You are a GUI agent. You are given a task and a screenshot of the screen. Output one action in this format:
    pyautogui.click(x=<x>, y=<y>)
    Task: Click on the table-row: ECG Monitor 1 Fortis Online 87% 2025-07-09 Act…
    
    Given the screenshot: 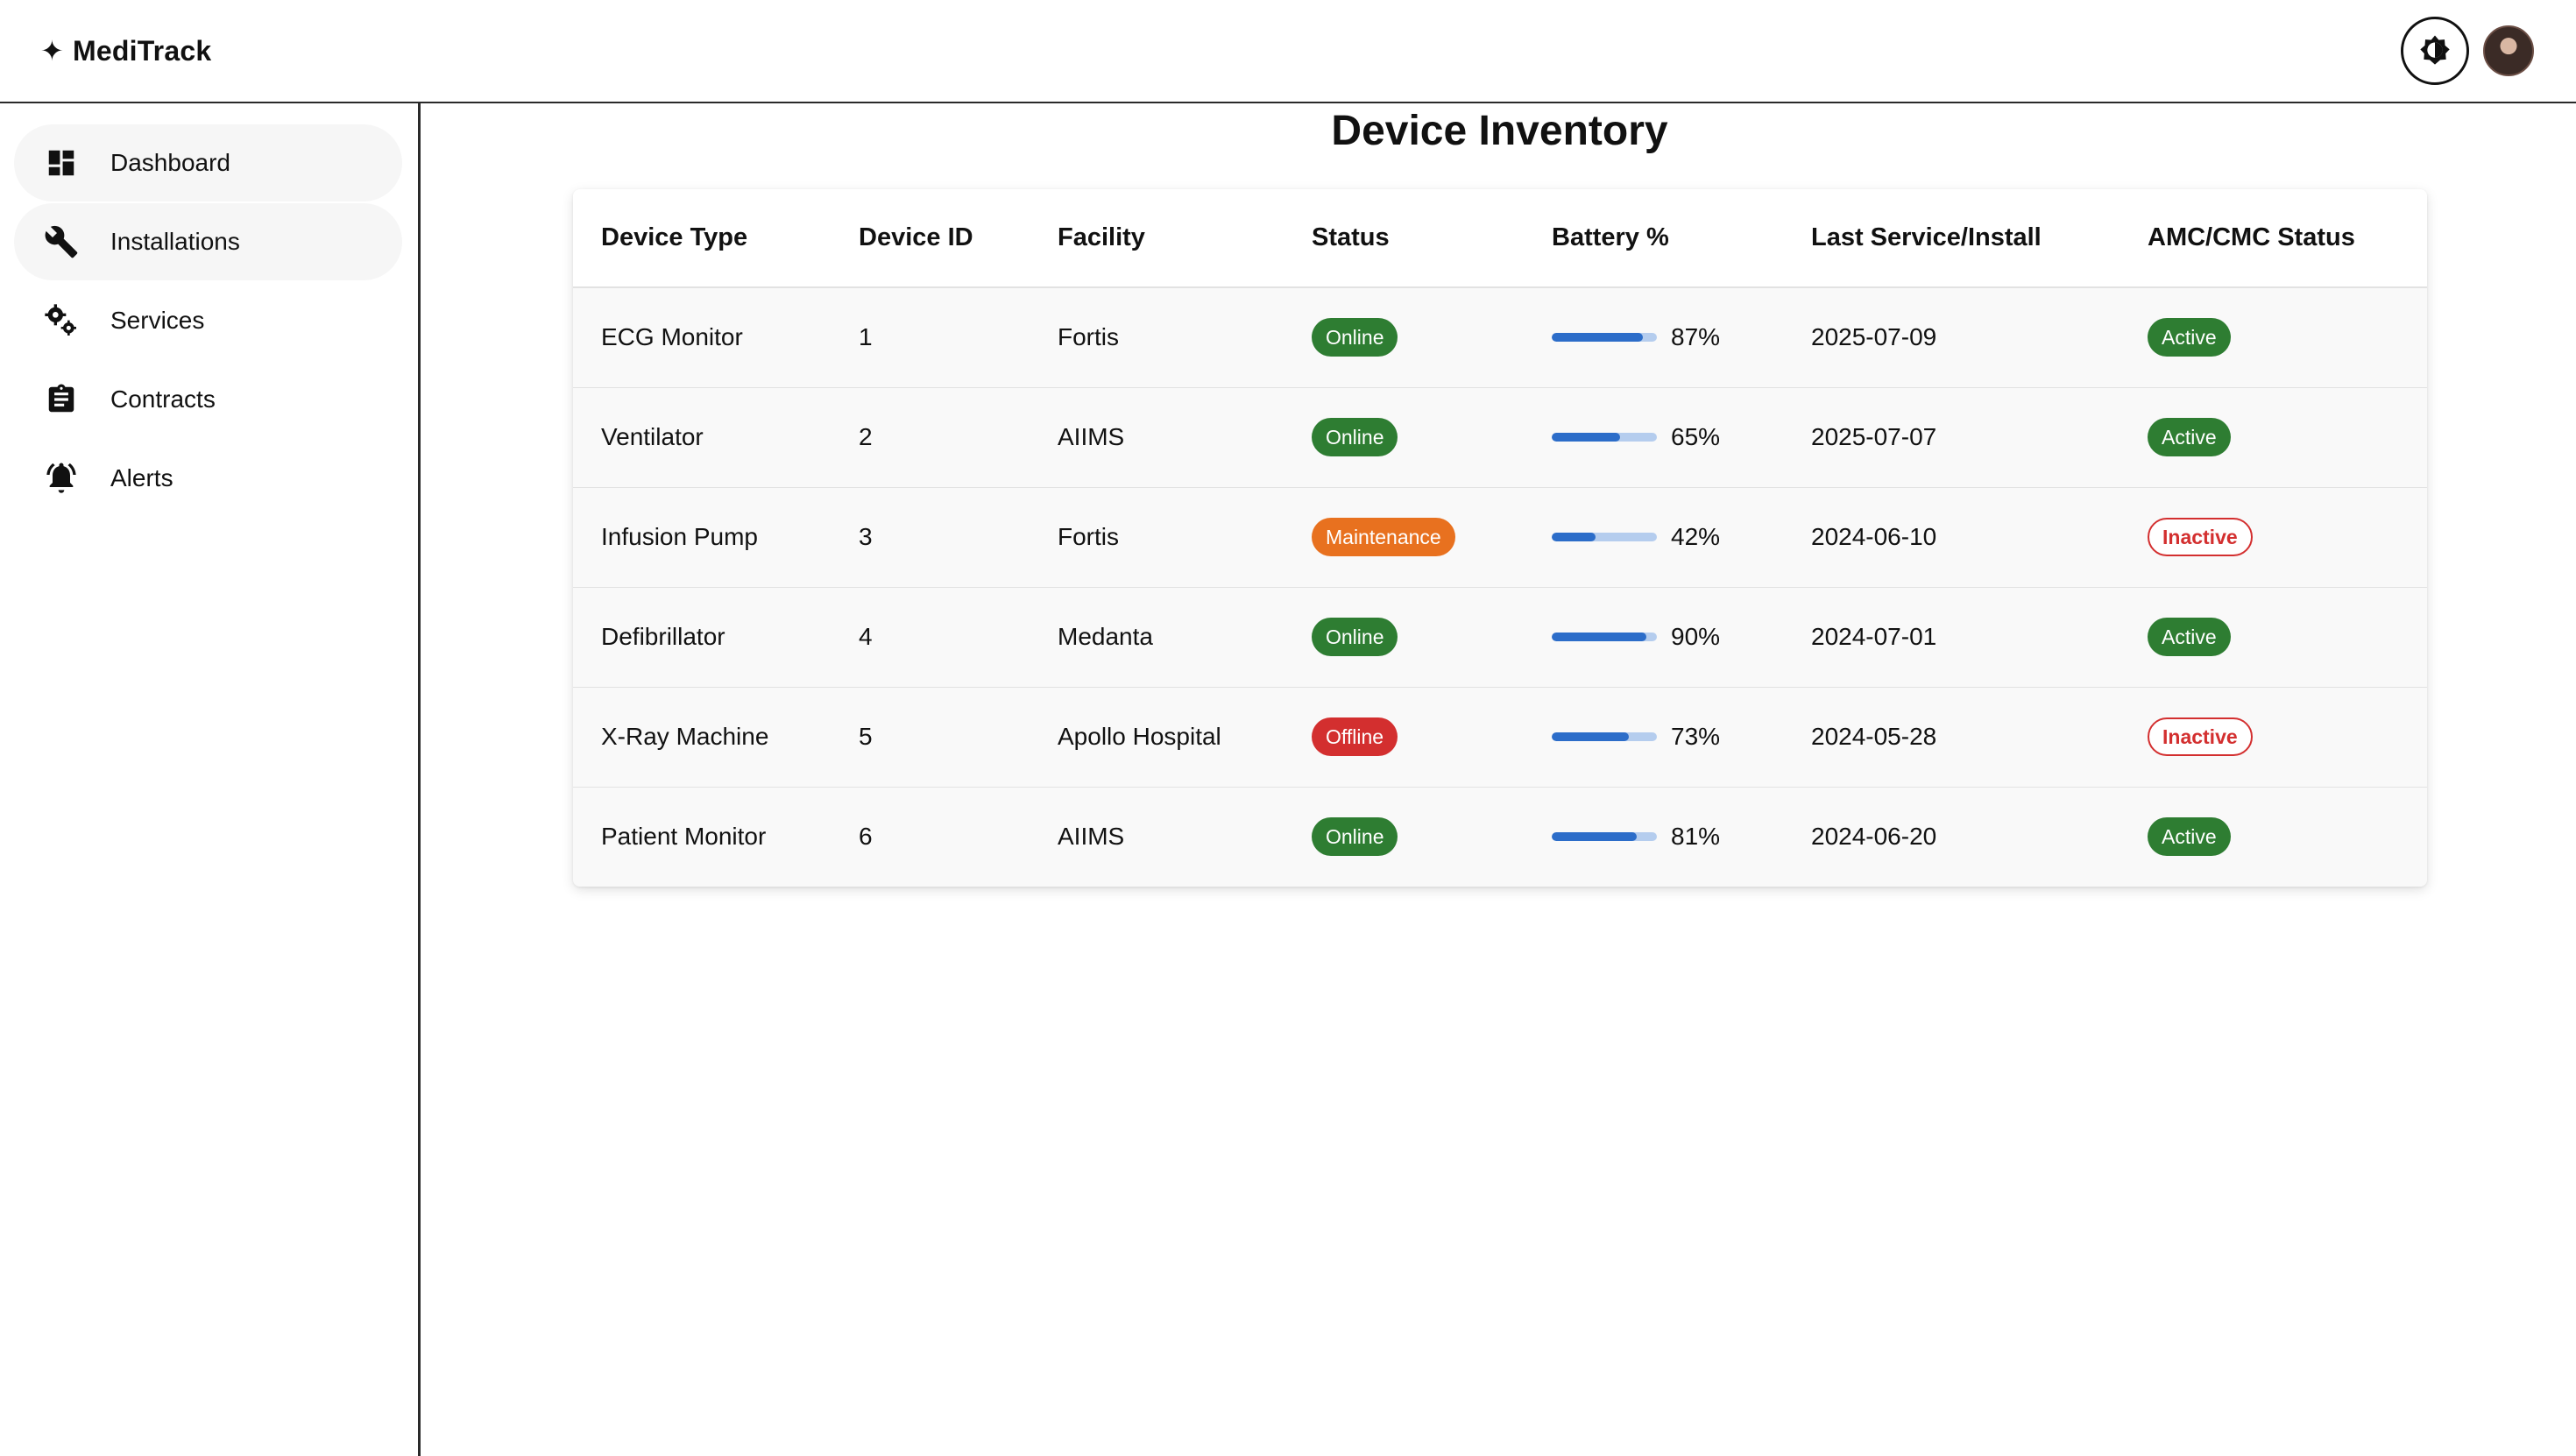 What is the action you would take?
    pyautogui.click(x=1500, y=337)
    